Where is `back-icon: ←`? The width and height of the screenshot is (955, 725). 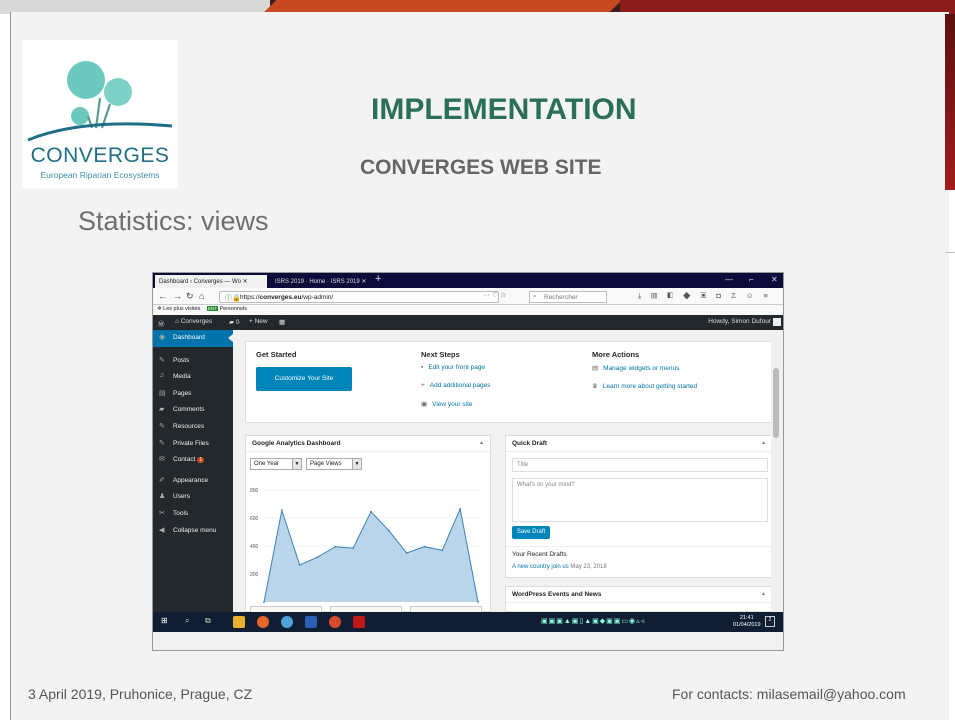
back-icon: ← is located at coordinates (162, 296).